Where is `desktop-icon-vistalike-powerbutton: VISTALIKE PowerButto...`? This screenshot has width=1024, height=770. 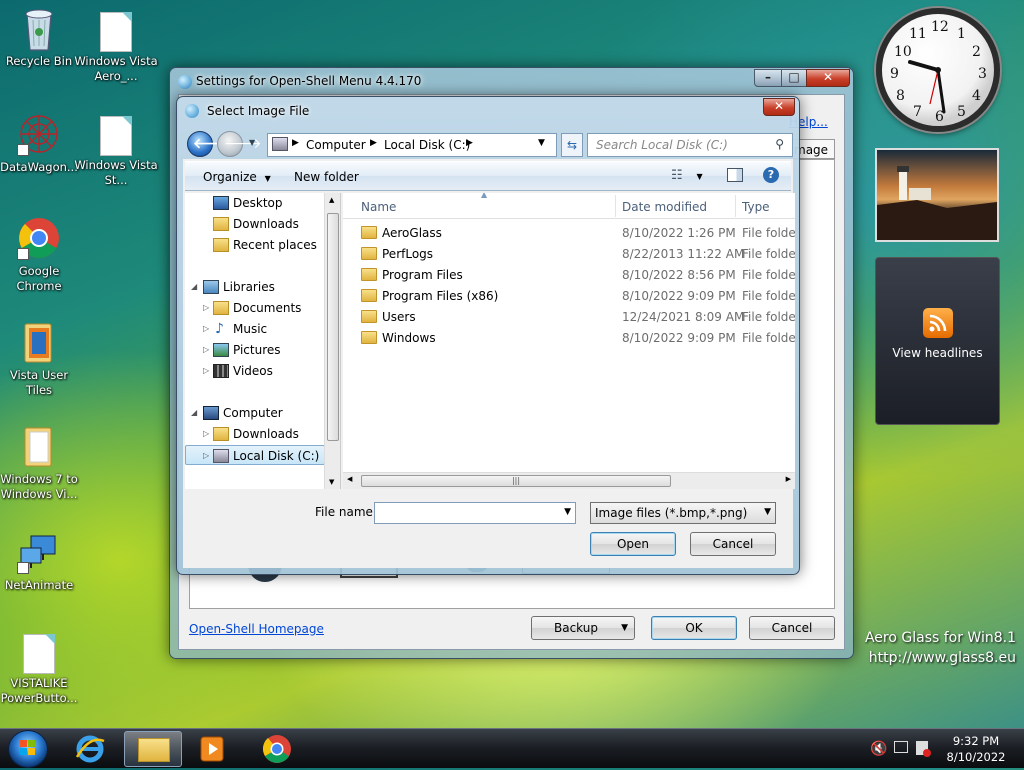
desktop-icon-vistalike-powerbutton: VISTALIKE PowerButto... is located at coordinates (41, 669).